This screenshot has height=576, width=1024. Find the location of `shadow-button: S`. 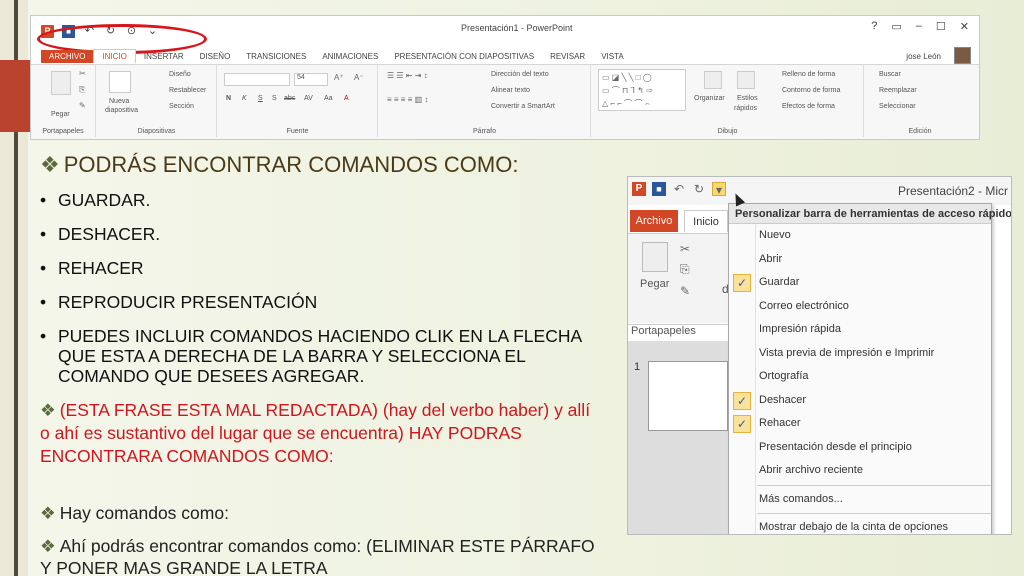

shadow-button: S is located at coordinates (274, 98).